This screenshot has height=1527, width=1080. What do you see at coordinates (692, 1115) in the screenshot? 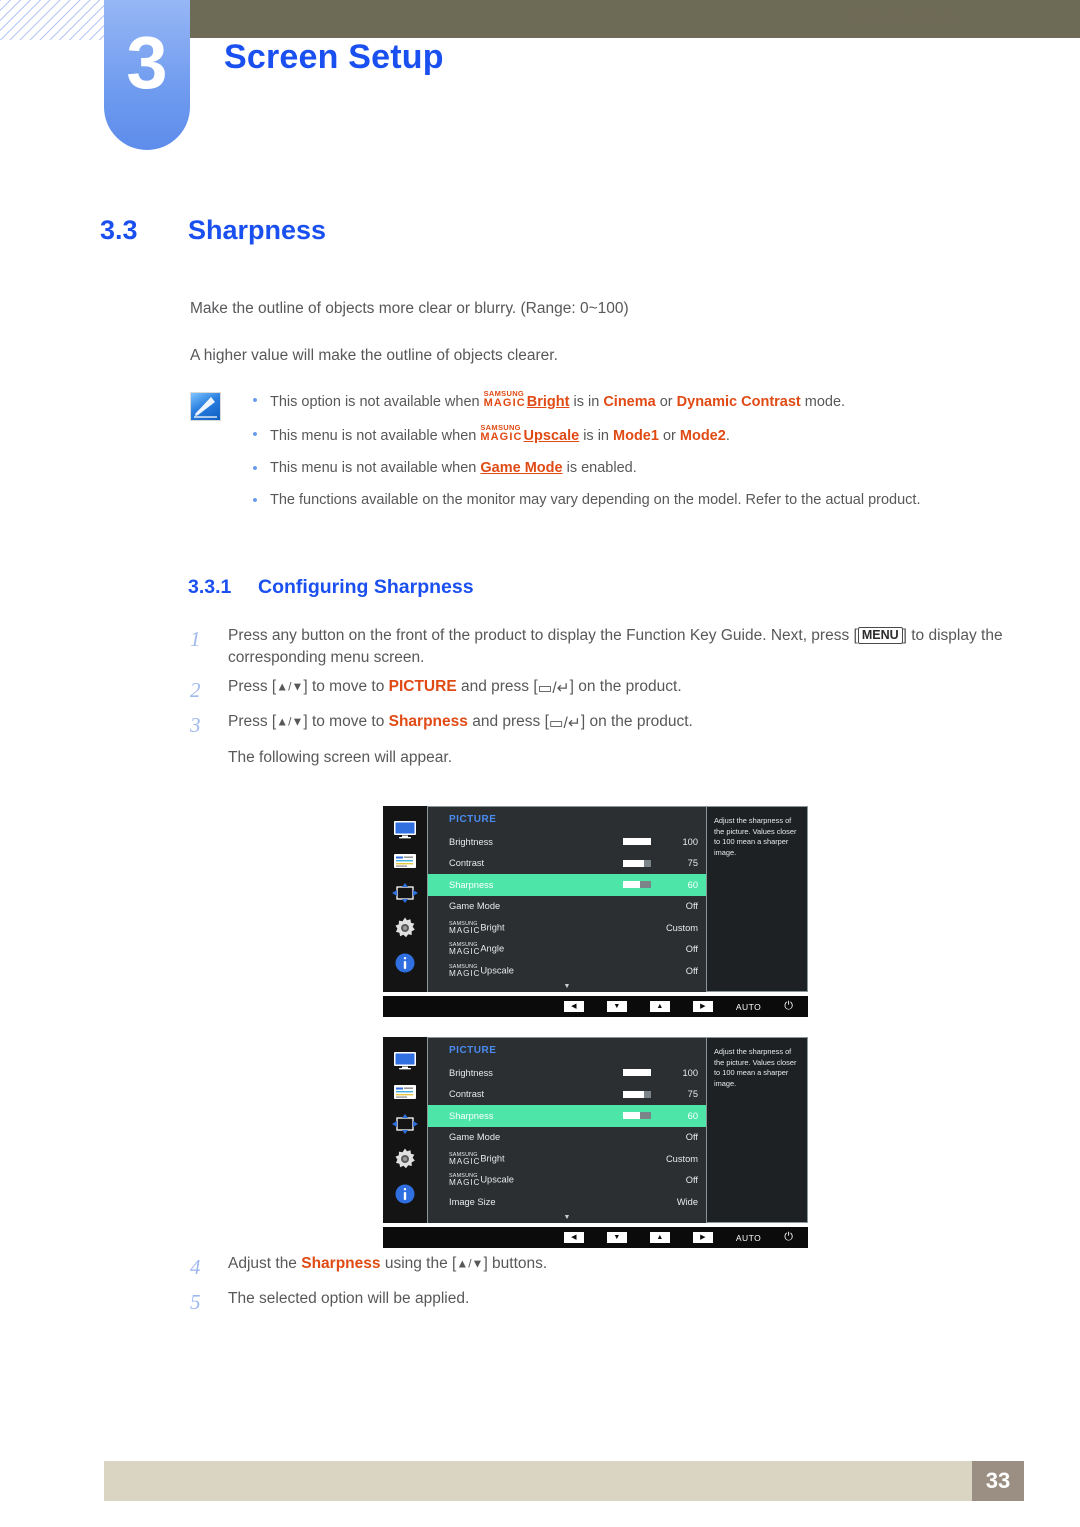
I see `osd-row-value: 60` at bounding box center [692, 1115].